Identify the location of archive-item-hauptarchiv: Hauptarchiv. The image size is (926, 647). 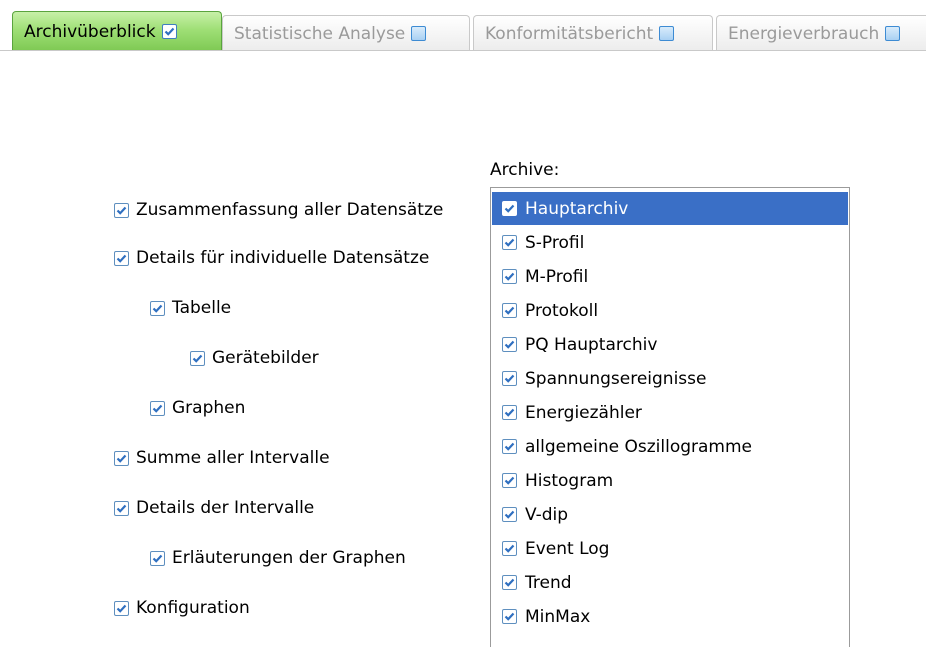
(670, 208).